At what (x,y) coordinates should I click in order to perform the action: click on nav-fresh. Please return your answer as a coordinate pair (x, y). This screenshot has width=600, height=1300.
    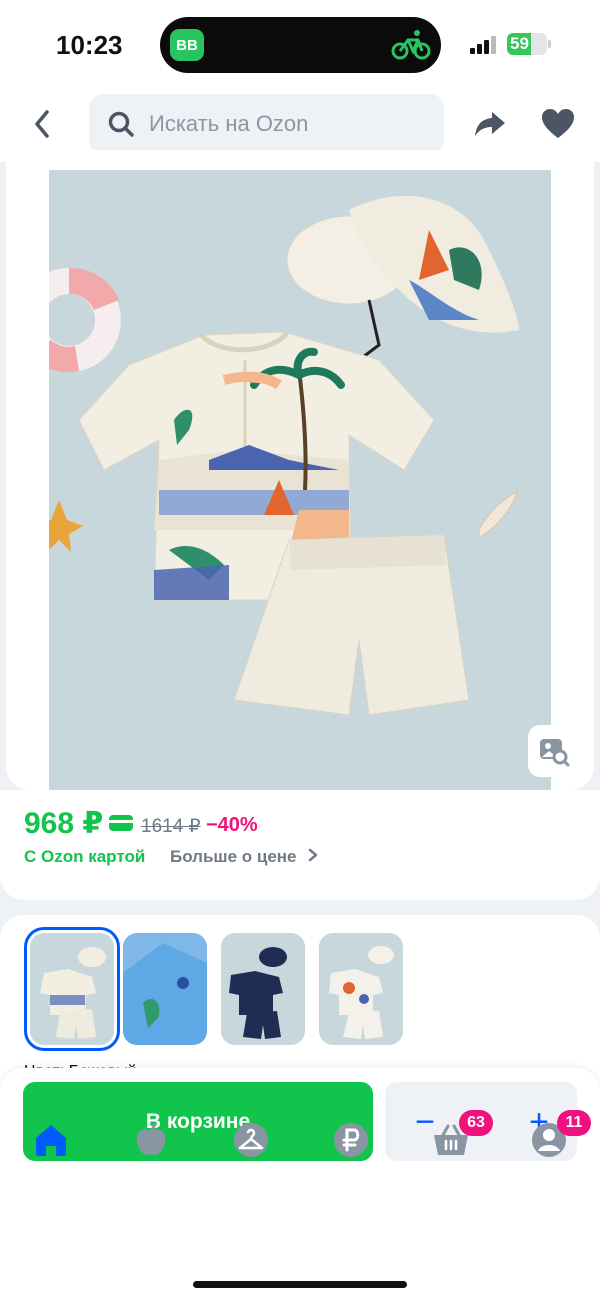
    Looking at the image, I should click on (151, 1140).